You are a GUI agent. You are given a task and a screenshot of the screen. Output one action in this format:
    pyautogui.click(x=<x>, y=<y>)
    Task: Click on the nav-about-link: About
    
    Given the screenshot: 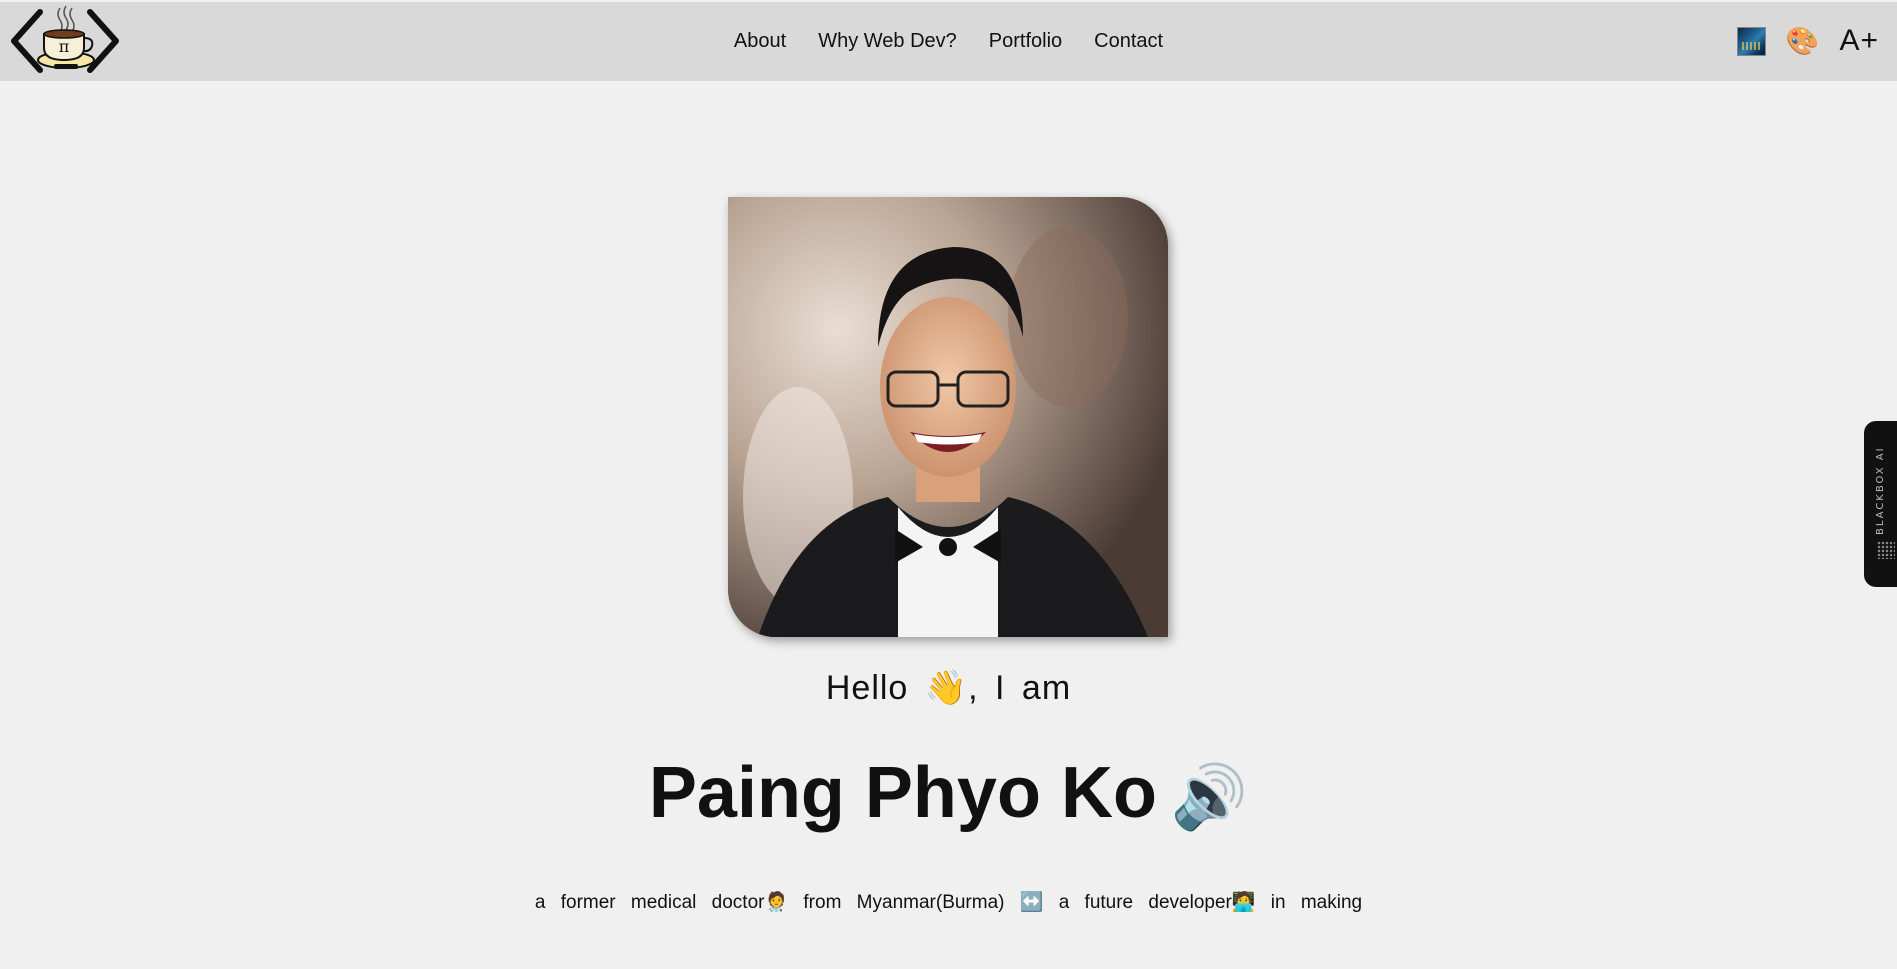 What is the action you would take?
    pyautogui.click(x=760, y=41)
    